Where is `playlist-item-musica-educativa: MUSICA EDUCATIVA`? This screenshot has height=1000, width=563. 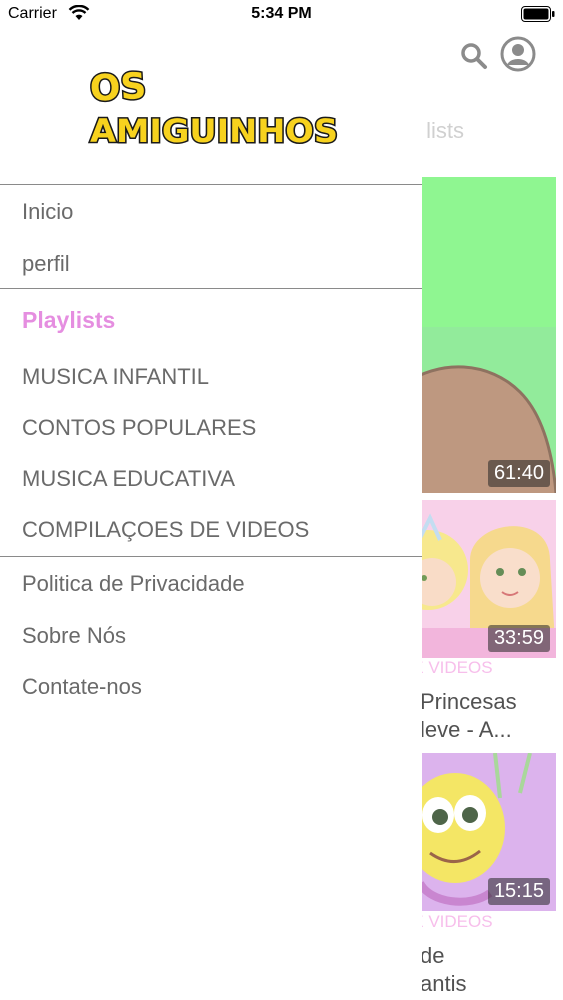
playlist-item-musica-educativa: MUSICA EDUCATIVA is located at coordinates (128, 479).